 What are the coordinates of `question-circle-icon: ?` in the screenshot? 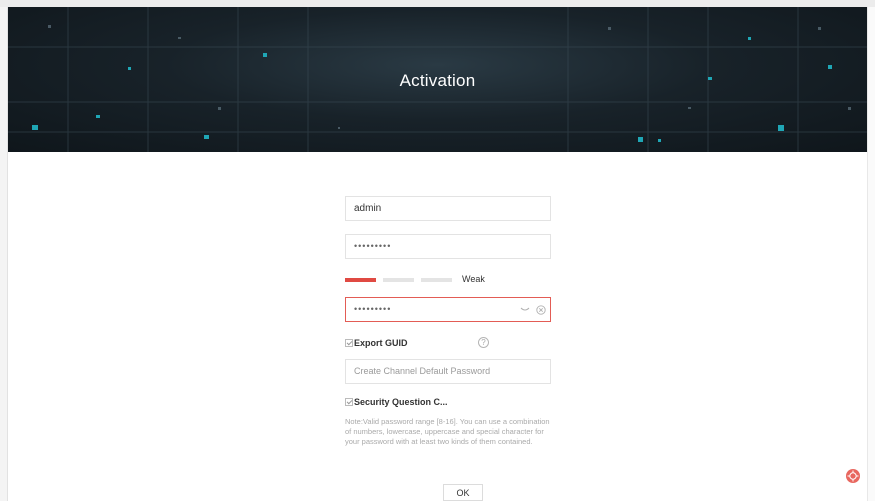 It's located at (483, 342).